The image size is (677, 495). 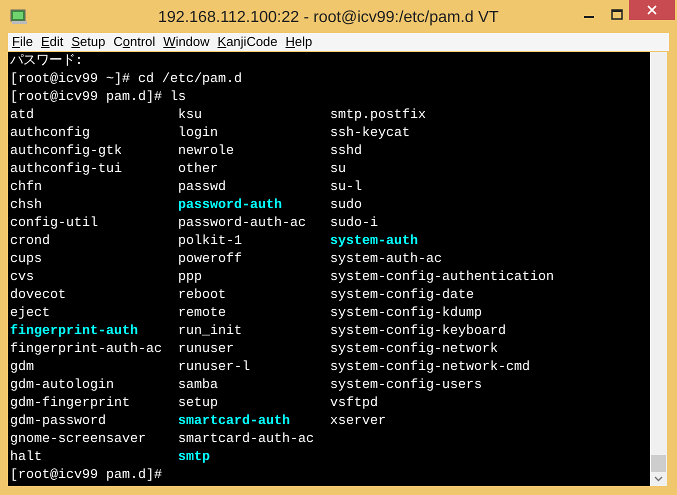 I want to click on file-name: other, so click(x=198, y=169).